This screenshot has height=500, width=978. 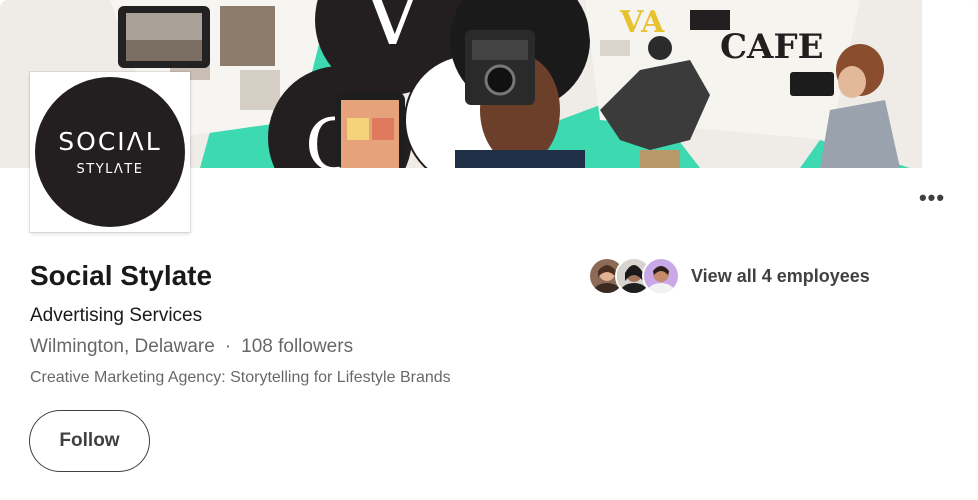 I want to click on company-meta: Wilmington, Delaware · 108 followers, so click(x=191, y=347).